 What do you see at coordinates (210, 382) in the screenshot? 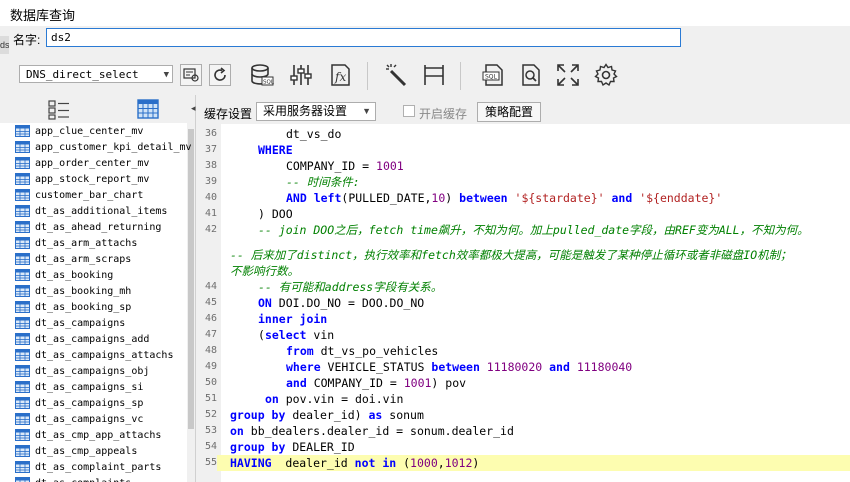
I see `line-number: 50` at bounding box center [210, 382].